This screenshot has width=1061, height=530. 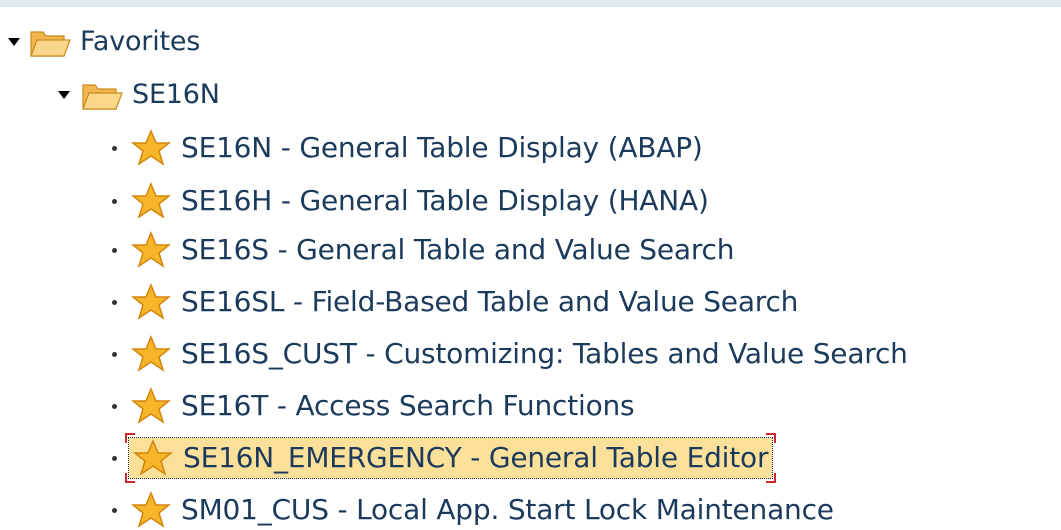 I want to click on tree-item-se16n: SE16N - General Table Display (ABAP), so click(x=407, y=148).